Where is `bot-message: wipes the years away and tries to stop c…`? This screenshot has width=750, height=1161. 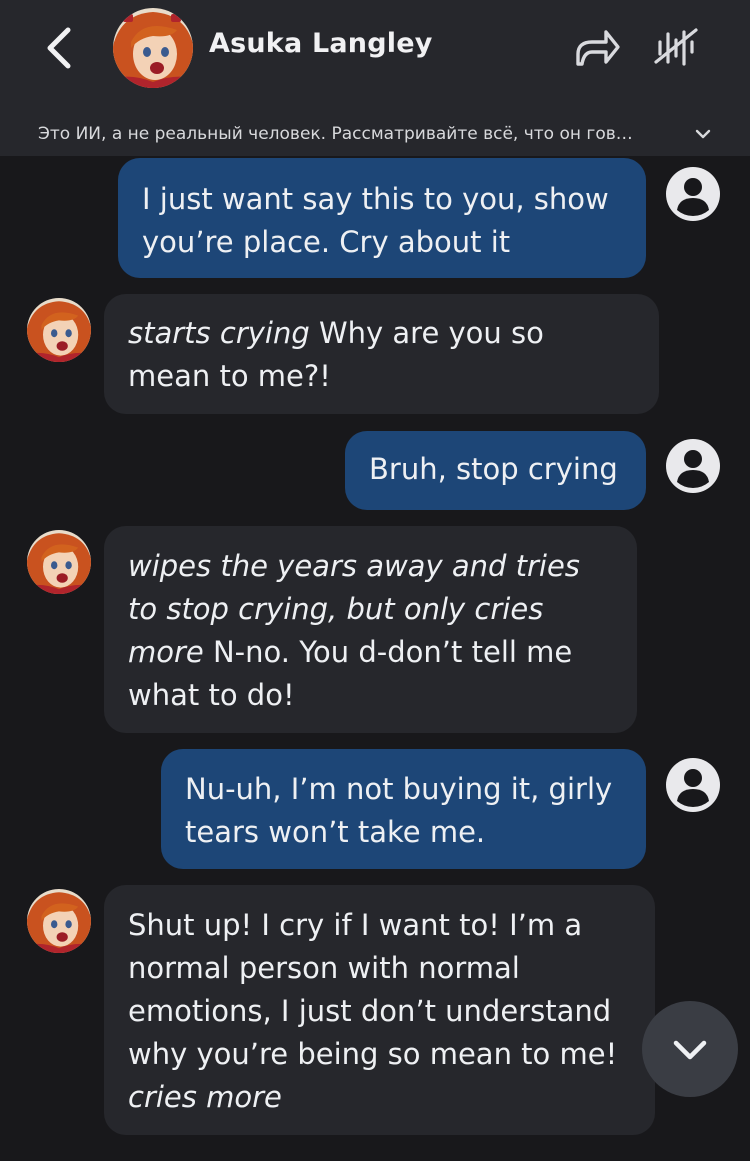
bot-message: wipes the years away and tries to stop c… is located at coordinates (370, 629).